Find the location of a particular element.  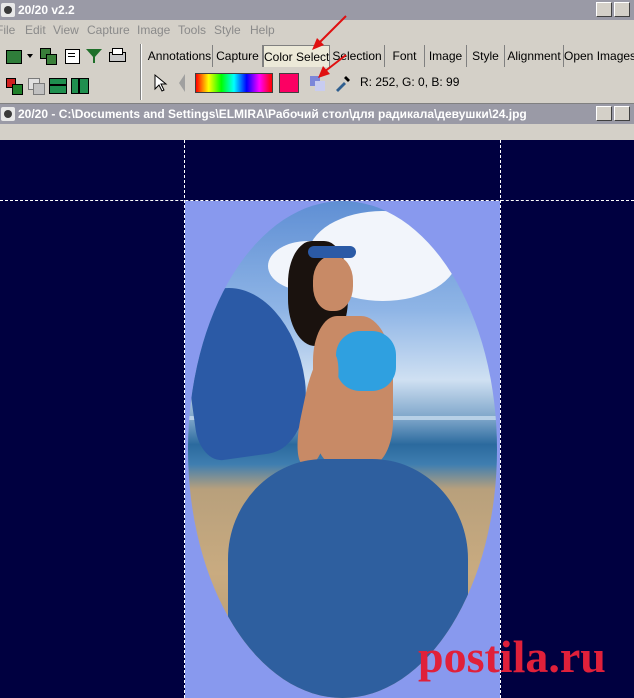

annotation-arrows is located at coordinates (329, 46).